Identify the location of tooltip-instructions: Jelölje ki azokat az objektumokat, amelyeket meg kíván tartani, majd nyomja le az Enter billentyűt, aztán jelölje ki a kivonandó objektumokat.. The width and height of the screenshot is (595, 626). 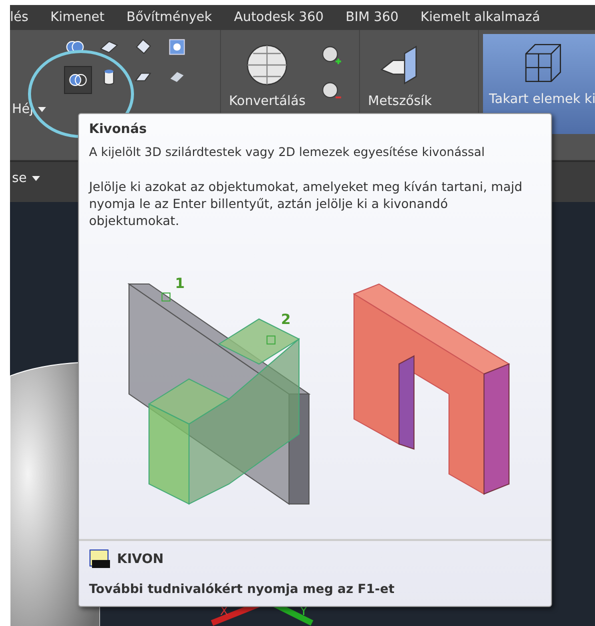
(306, 204).